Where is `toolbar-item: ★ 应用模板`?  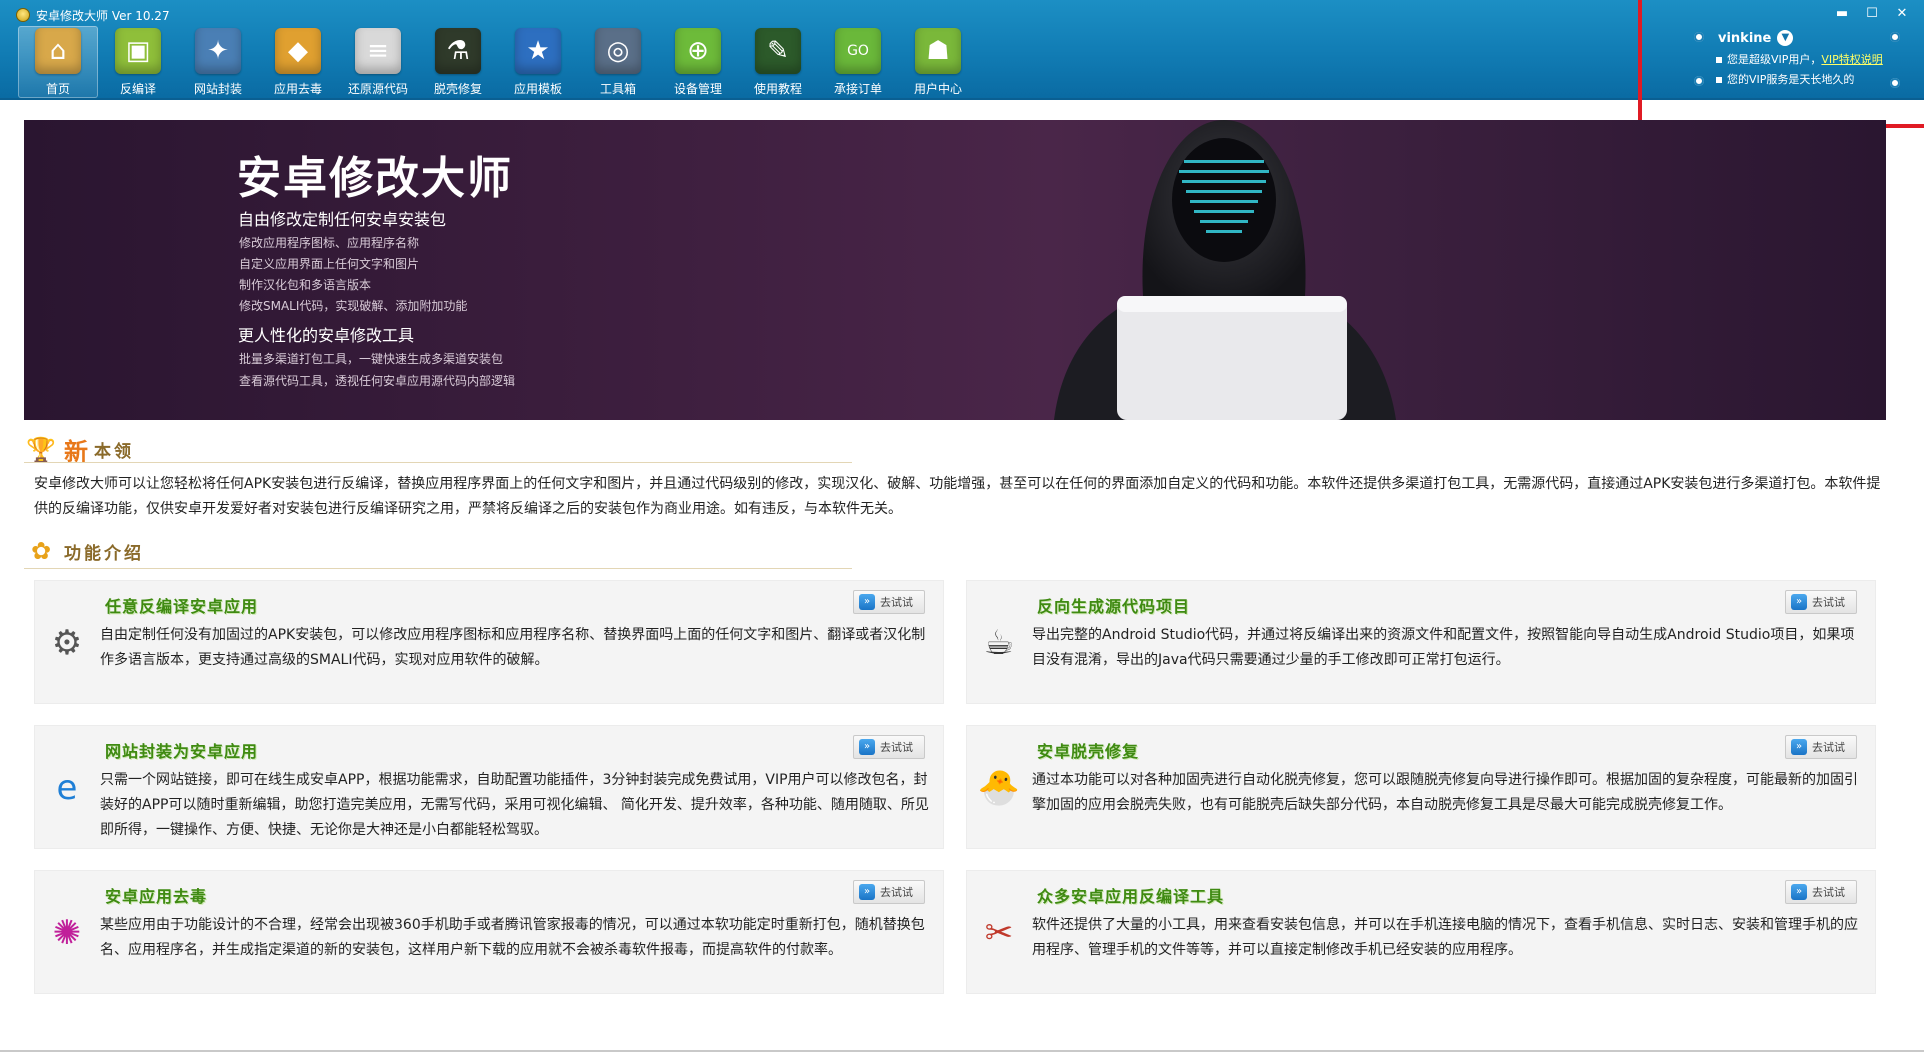 toolbar-item: ★ 应用模板 is located at coordinates (538, 62).